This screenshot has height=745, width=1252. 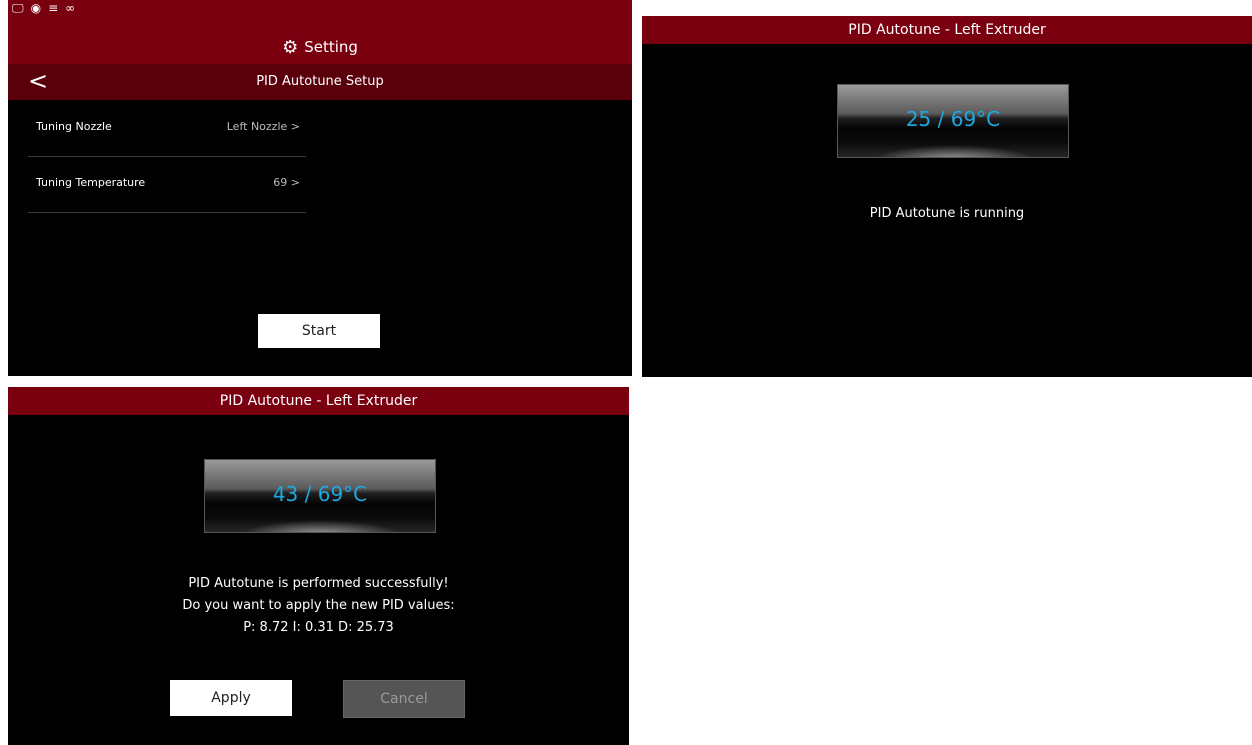 What do you see at coordinates (263, 126) in the screenshot?
I see `tuning-nozzle-value: Left Nozzle >` at bounding box center [263, 126].